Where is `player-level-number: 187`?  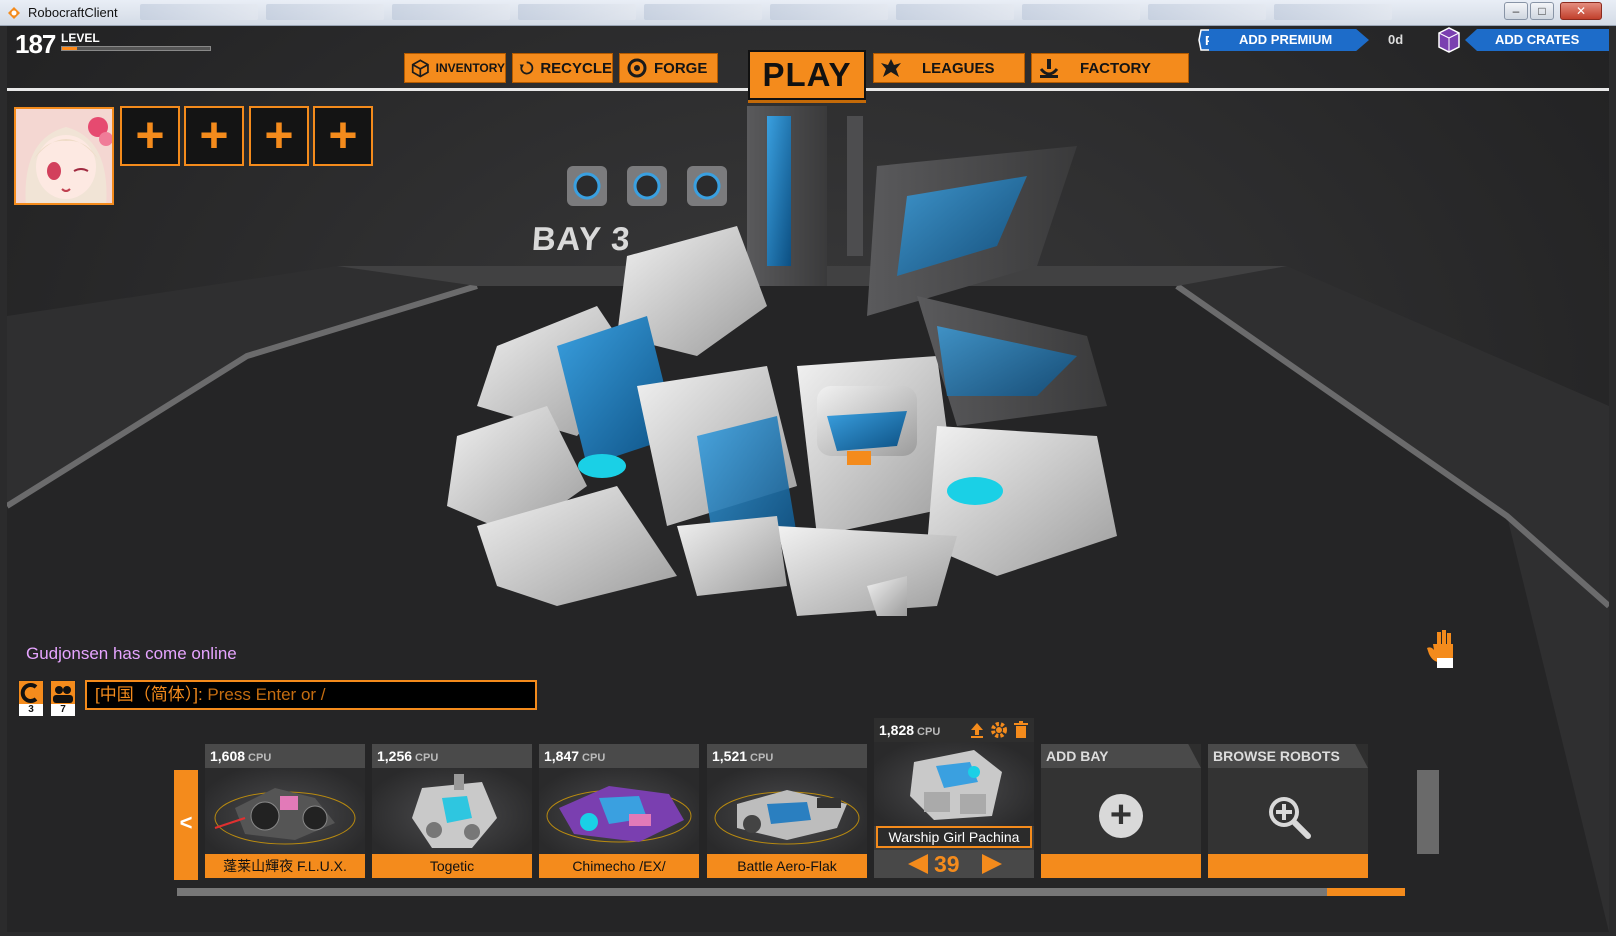 player-level-number: 187 is located at coordinates (35, 44).